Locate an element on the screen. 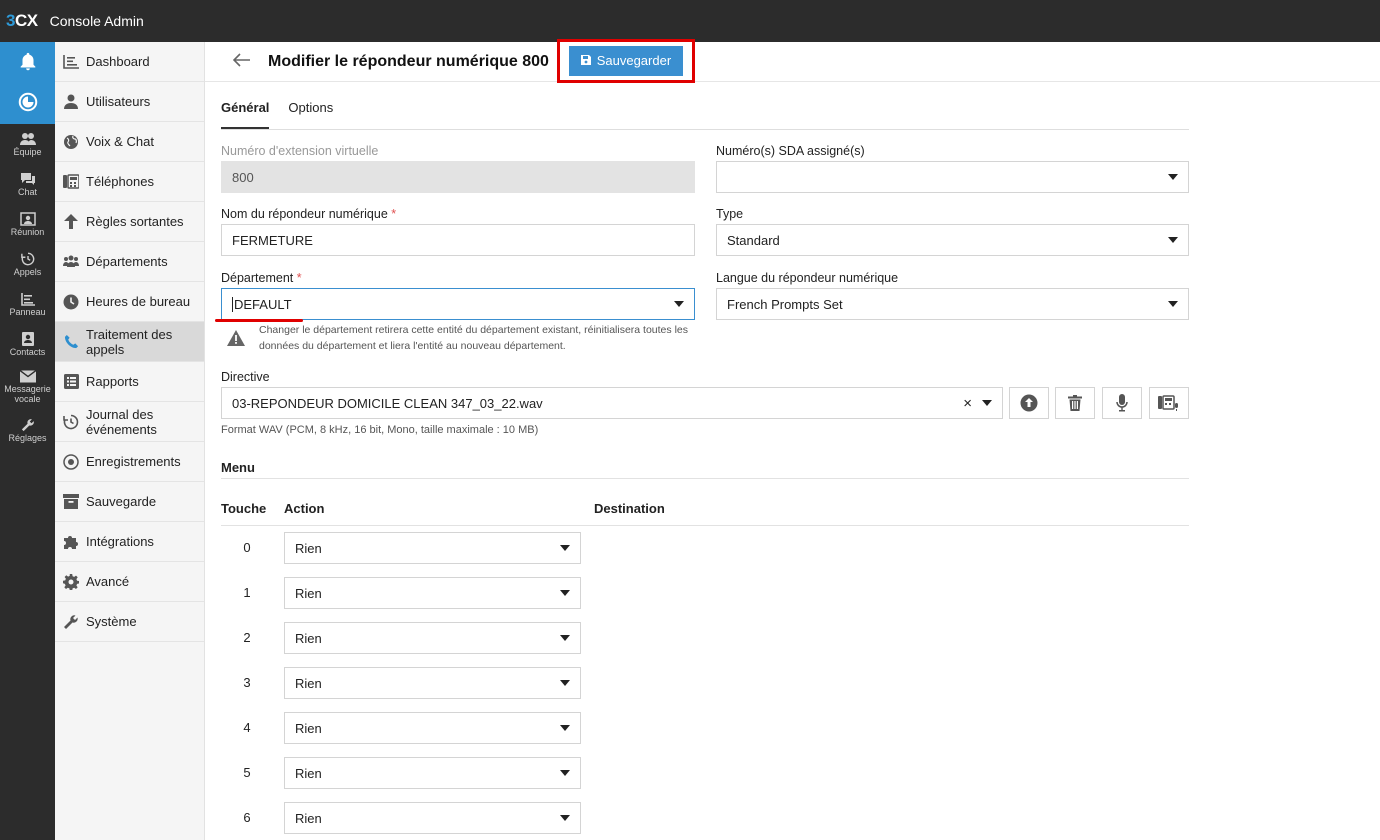  sidebar-item-event-log: Journal des événements is located at coordinates (129, 422).